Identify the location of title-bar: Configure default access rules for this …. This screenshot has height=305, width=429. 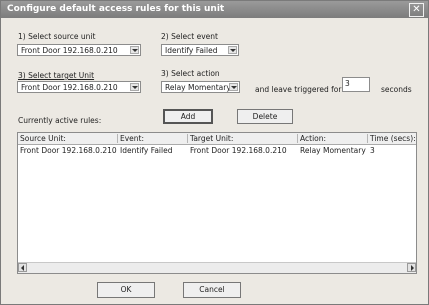
(214, 9).